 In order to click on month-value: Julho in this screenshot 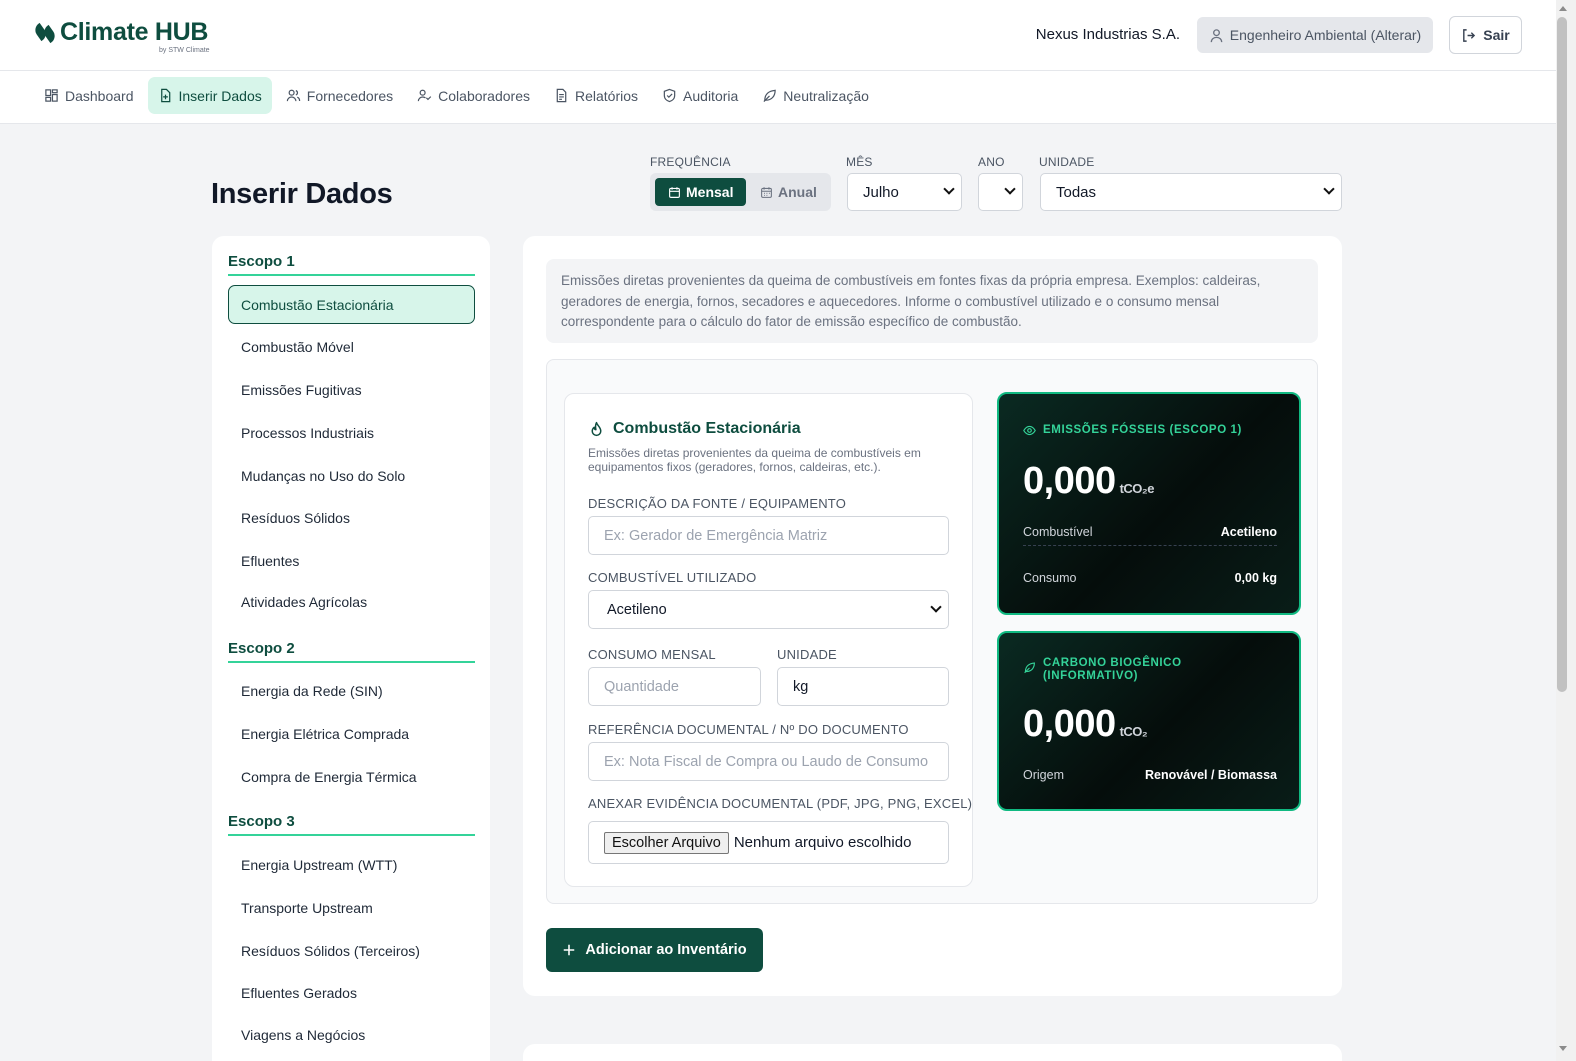, I will do `click(881, 192)`.